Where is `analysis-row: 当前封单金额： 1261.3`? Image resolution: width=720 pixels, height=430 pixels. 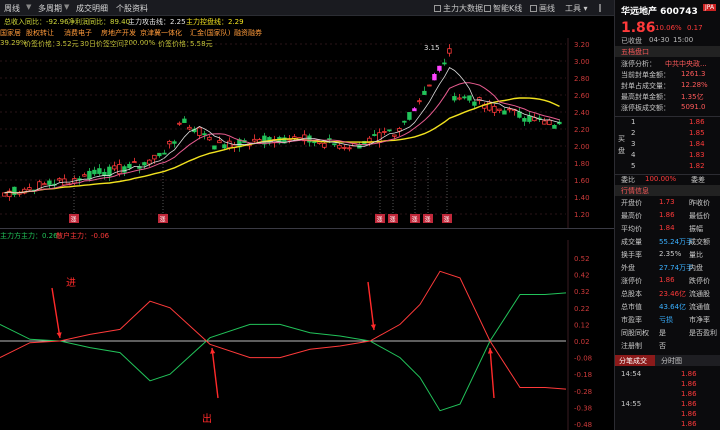
analysis-row: 当前封单金额： 1261.3 is located at coordinates (663, 74).